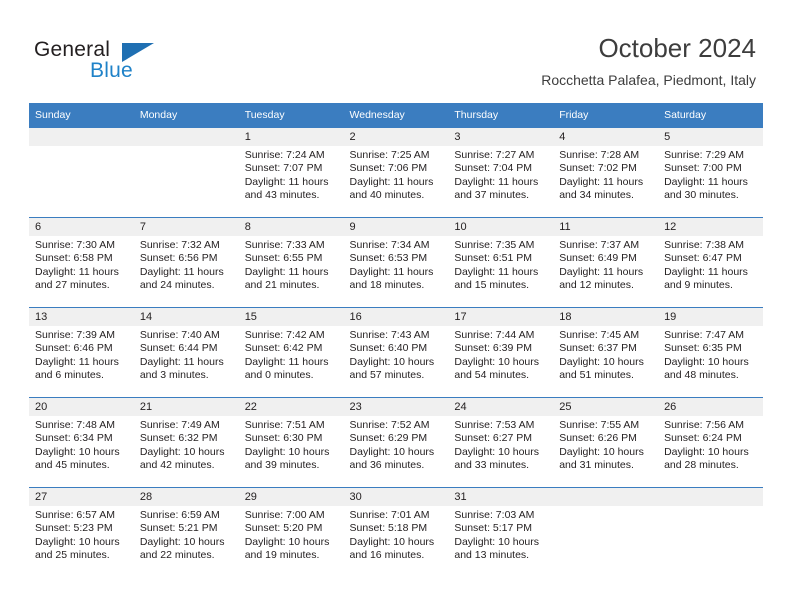  I want to click on sunrise-text: Sunrise: 7:29 AM, so click(704, 155).